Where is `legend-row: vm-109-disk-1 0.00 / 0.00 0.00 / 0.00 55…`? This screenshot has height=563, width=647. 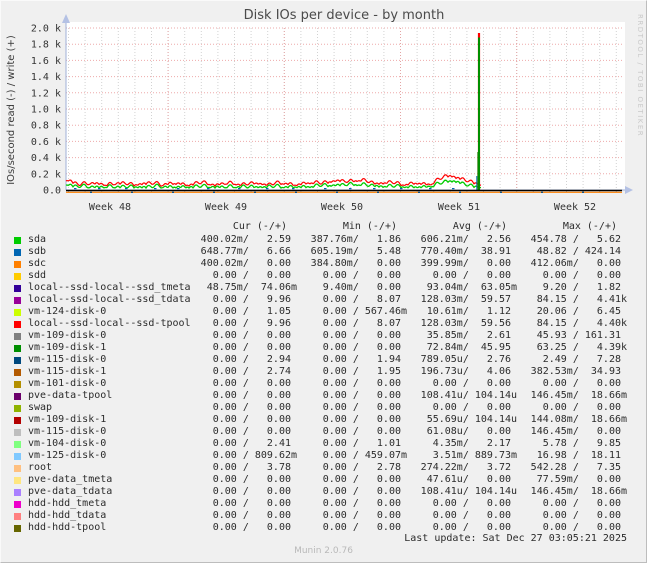 legend-row: vm-109-disk-1 0.00 / 0.00 0.00 / 0.00 55… is located at coordinates (323, 420).